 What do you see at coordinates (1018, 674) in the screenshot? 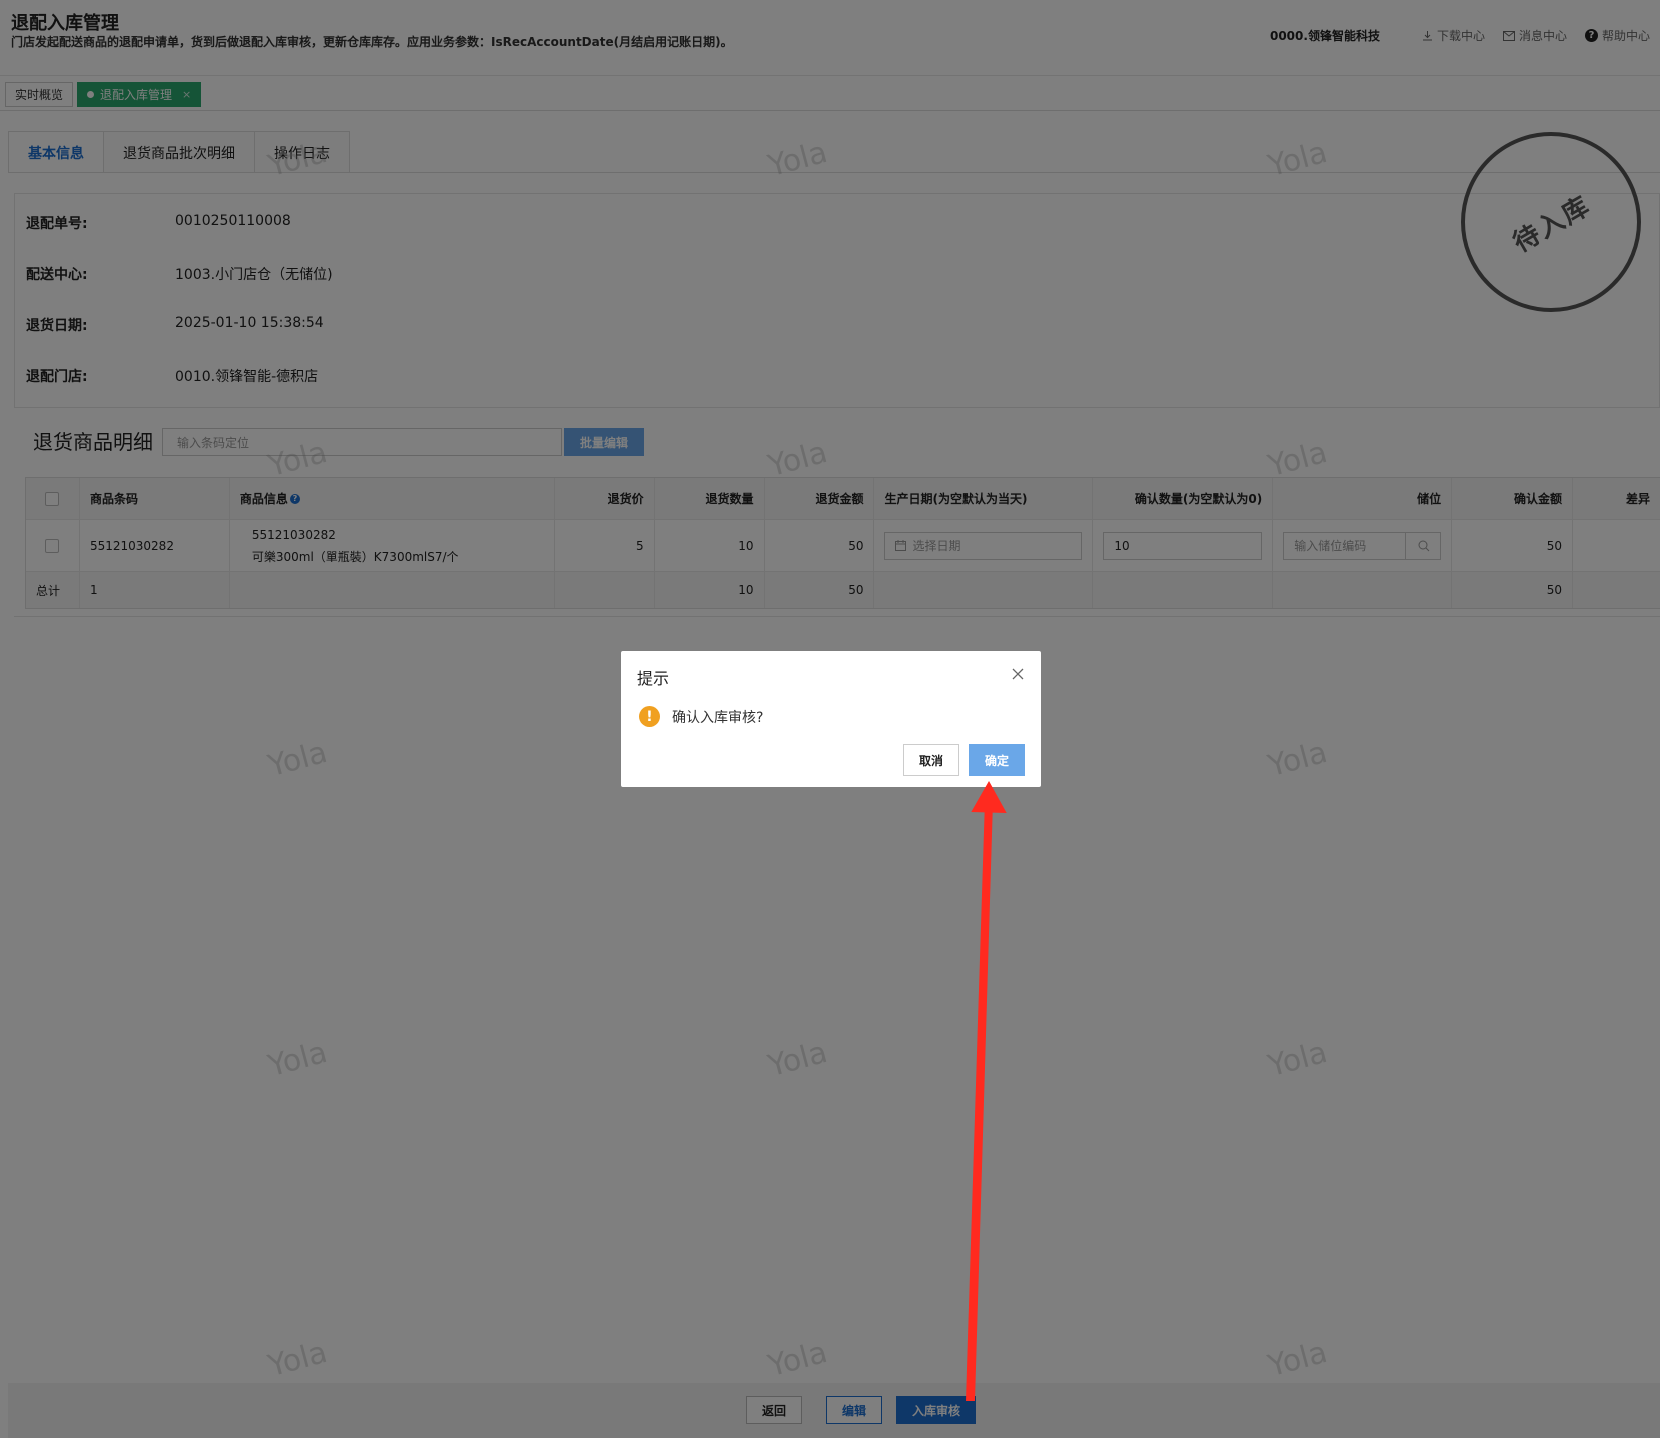
I see `close-icon` at bounding box center [1018, 674].